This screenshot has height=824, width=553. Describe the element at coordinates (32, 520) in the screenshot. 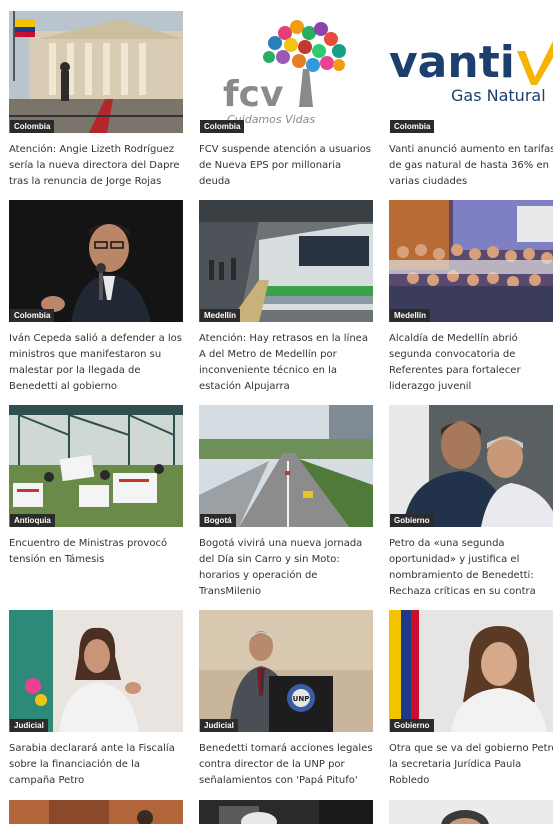

I see `category-badge: Antioquia` at that location.